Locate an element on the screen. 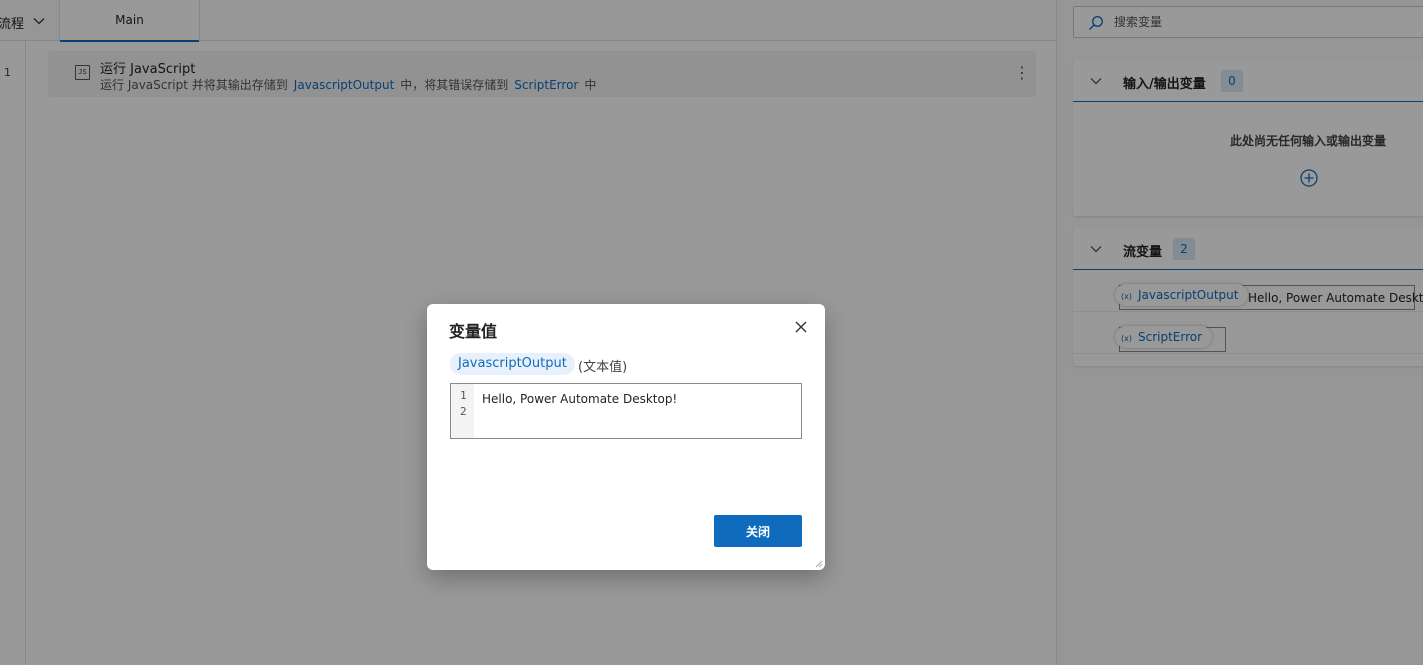 This screenshot has height=665, width=1423. dialog-variable-type: (文本值) is located at coordinates (603, 367).